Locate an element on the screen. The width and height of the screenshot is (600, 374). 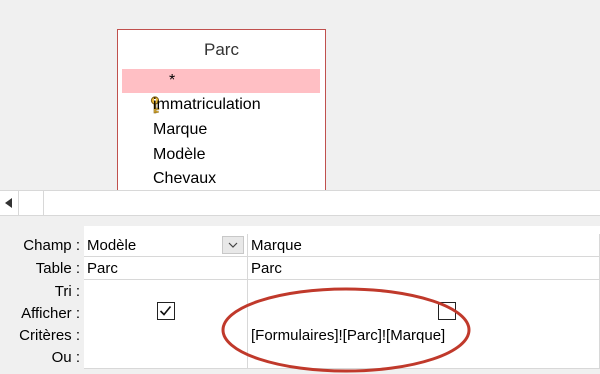
horizontal-scrollbar is located at coordinates (300, 203).